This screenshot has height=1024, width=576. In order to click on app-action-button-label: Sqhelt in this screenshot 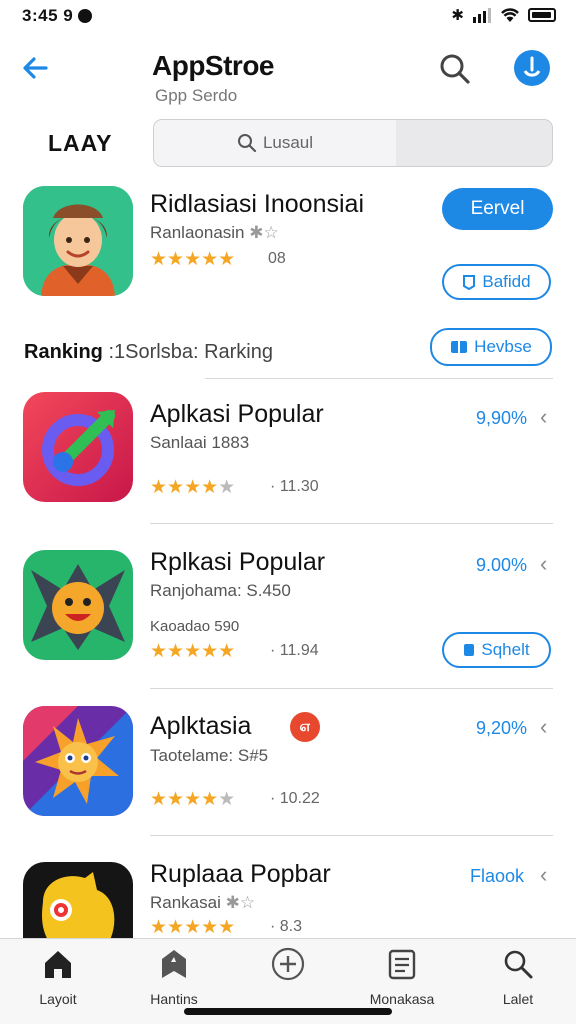, I will do `click(505, 649)`.